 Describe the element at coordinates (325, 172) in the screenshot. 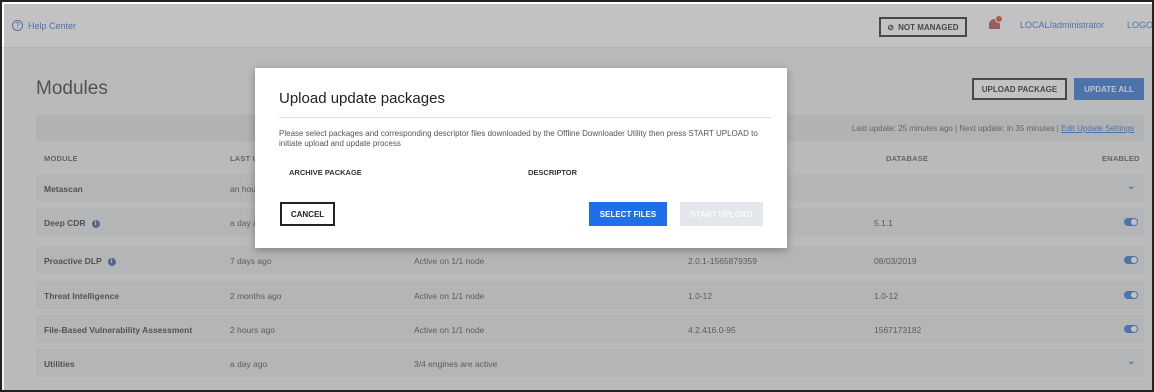

I see `archive-package-label: ARCHIVE PACKAGE` at that location.